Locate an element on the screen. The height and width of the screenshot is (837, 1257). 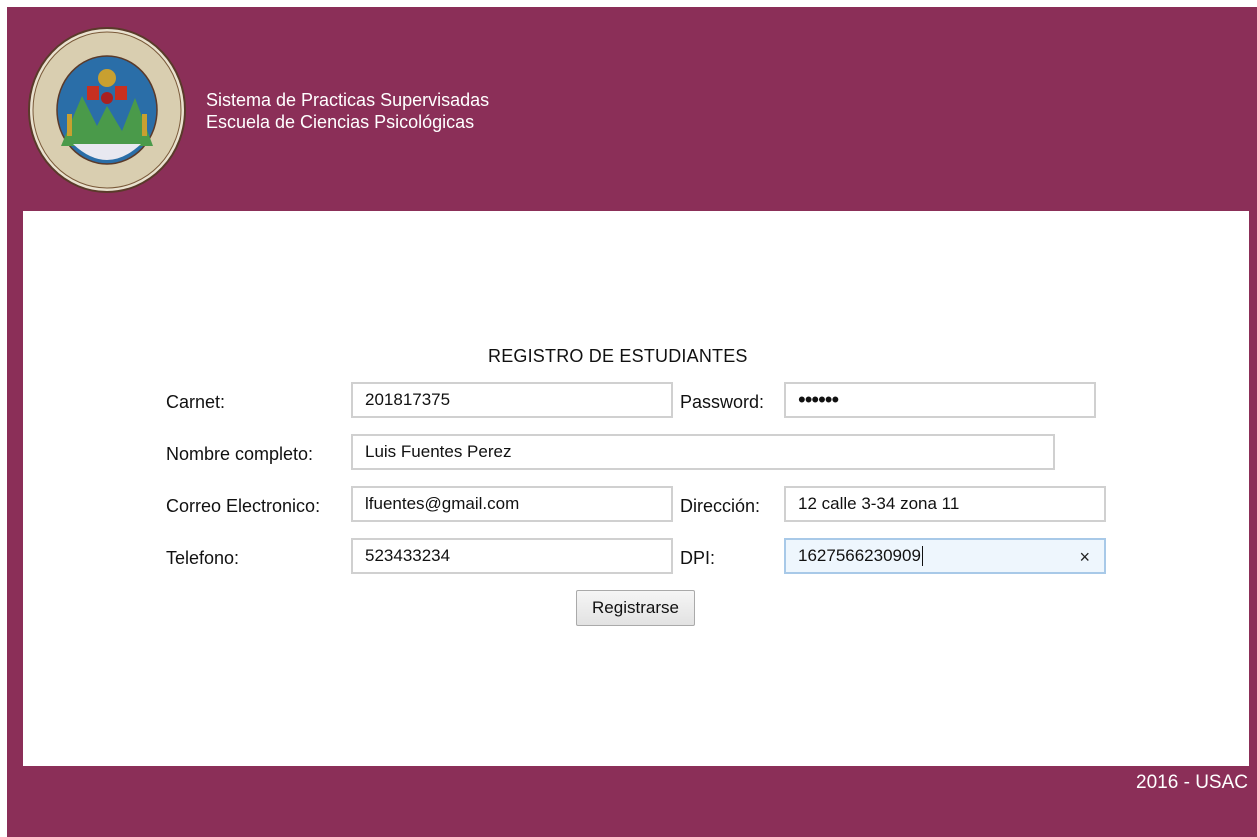
clear-icon: × is located at coordinates (1084, 557).